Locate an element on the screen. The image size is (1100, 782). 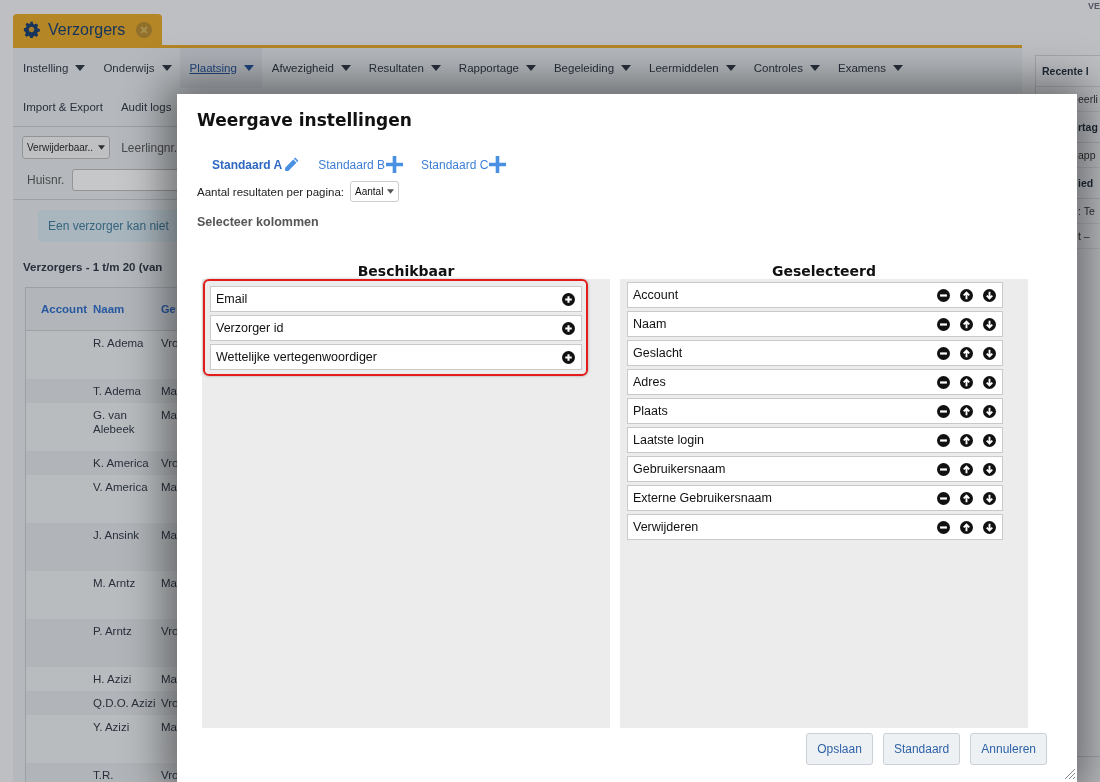
preset-tab: Standaard A is located at coordinates (256, 164).